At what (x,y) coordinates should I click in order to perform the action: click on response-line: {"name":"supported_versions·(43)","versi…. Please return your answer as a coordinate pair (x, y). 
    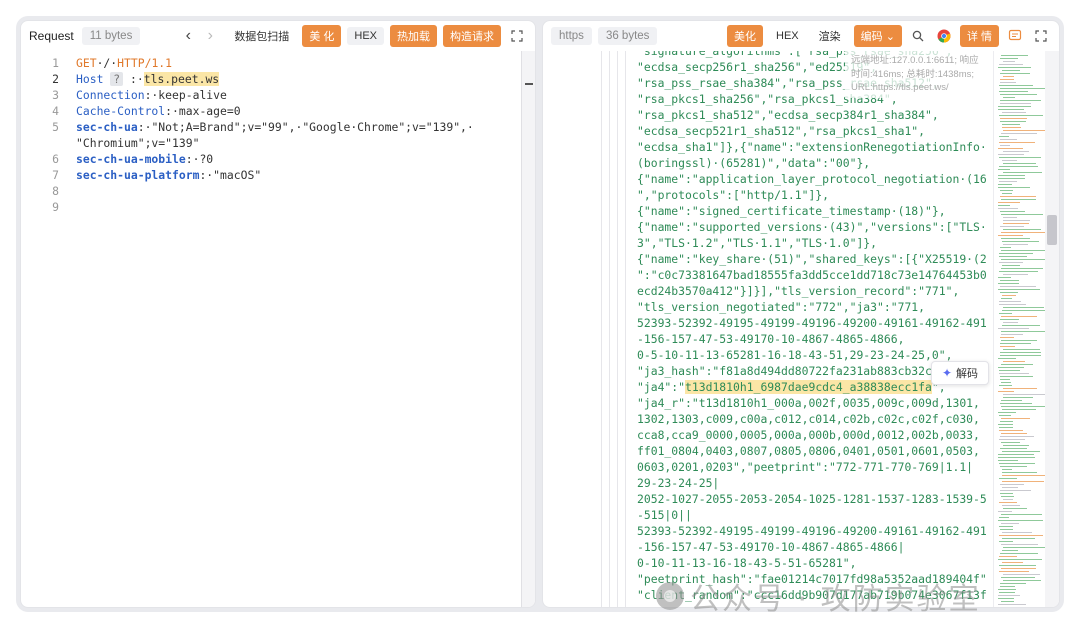
    Looking at the image, I should click on (812, 227).